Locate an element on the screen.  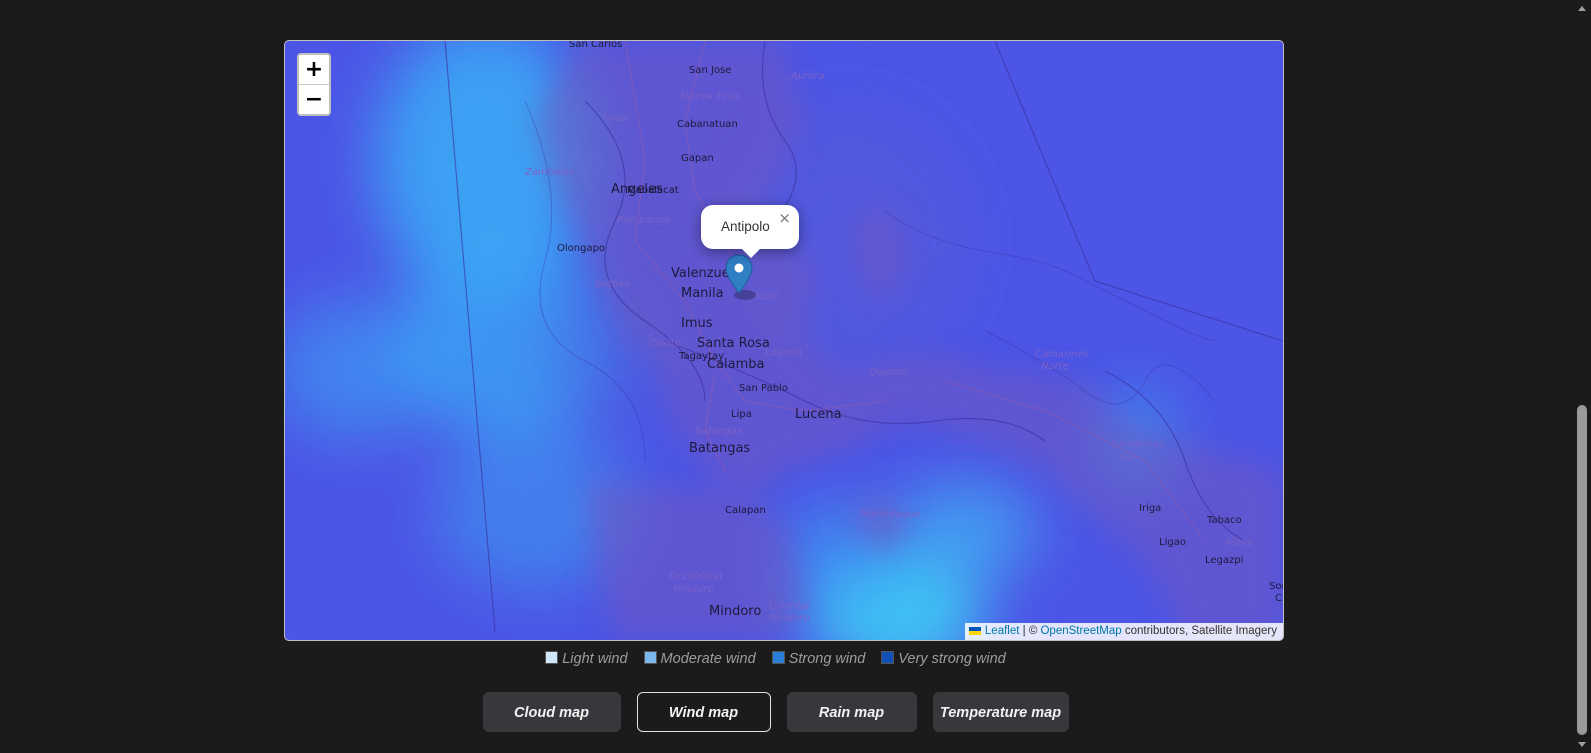
map-label-cavite: Cavite is located at coordinates (665, 343).